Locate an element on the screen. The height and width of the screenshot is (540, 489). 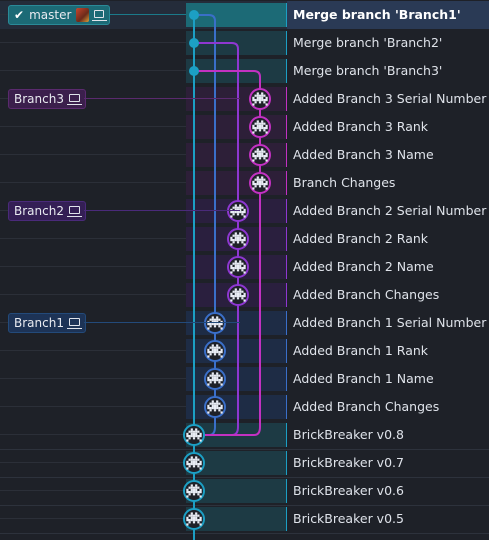
commit-message: Merge branch 'Branch1' is located at coordinates (377, 14).